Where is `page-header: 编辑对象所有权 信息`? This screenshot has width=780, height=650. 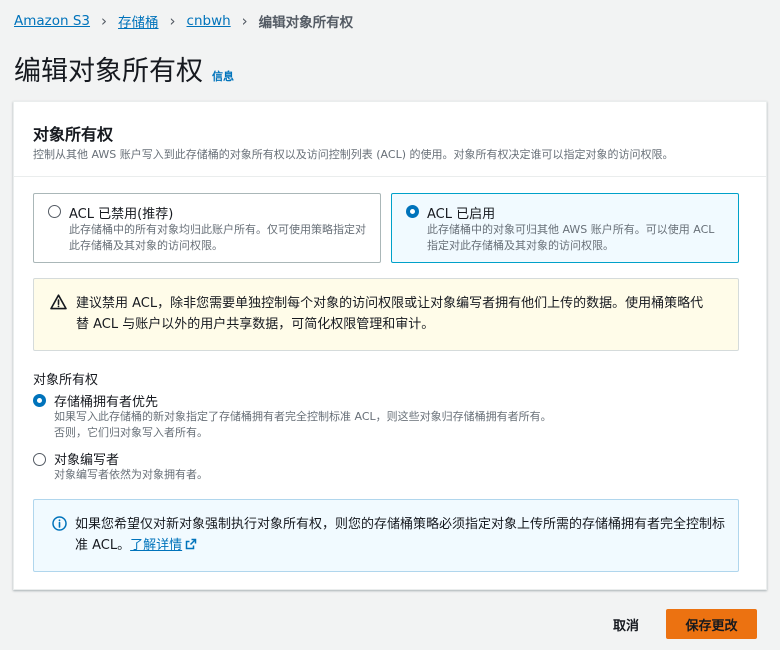
page-header: 编辑对象所有权 信息 is located at coordinates (124, 68).